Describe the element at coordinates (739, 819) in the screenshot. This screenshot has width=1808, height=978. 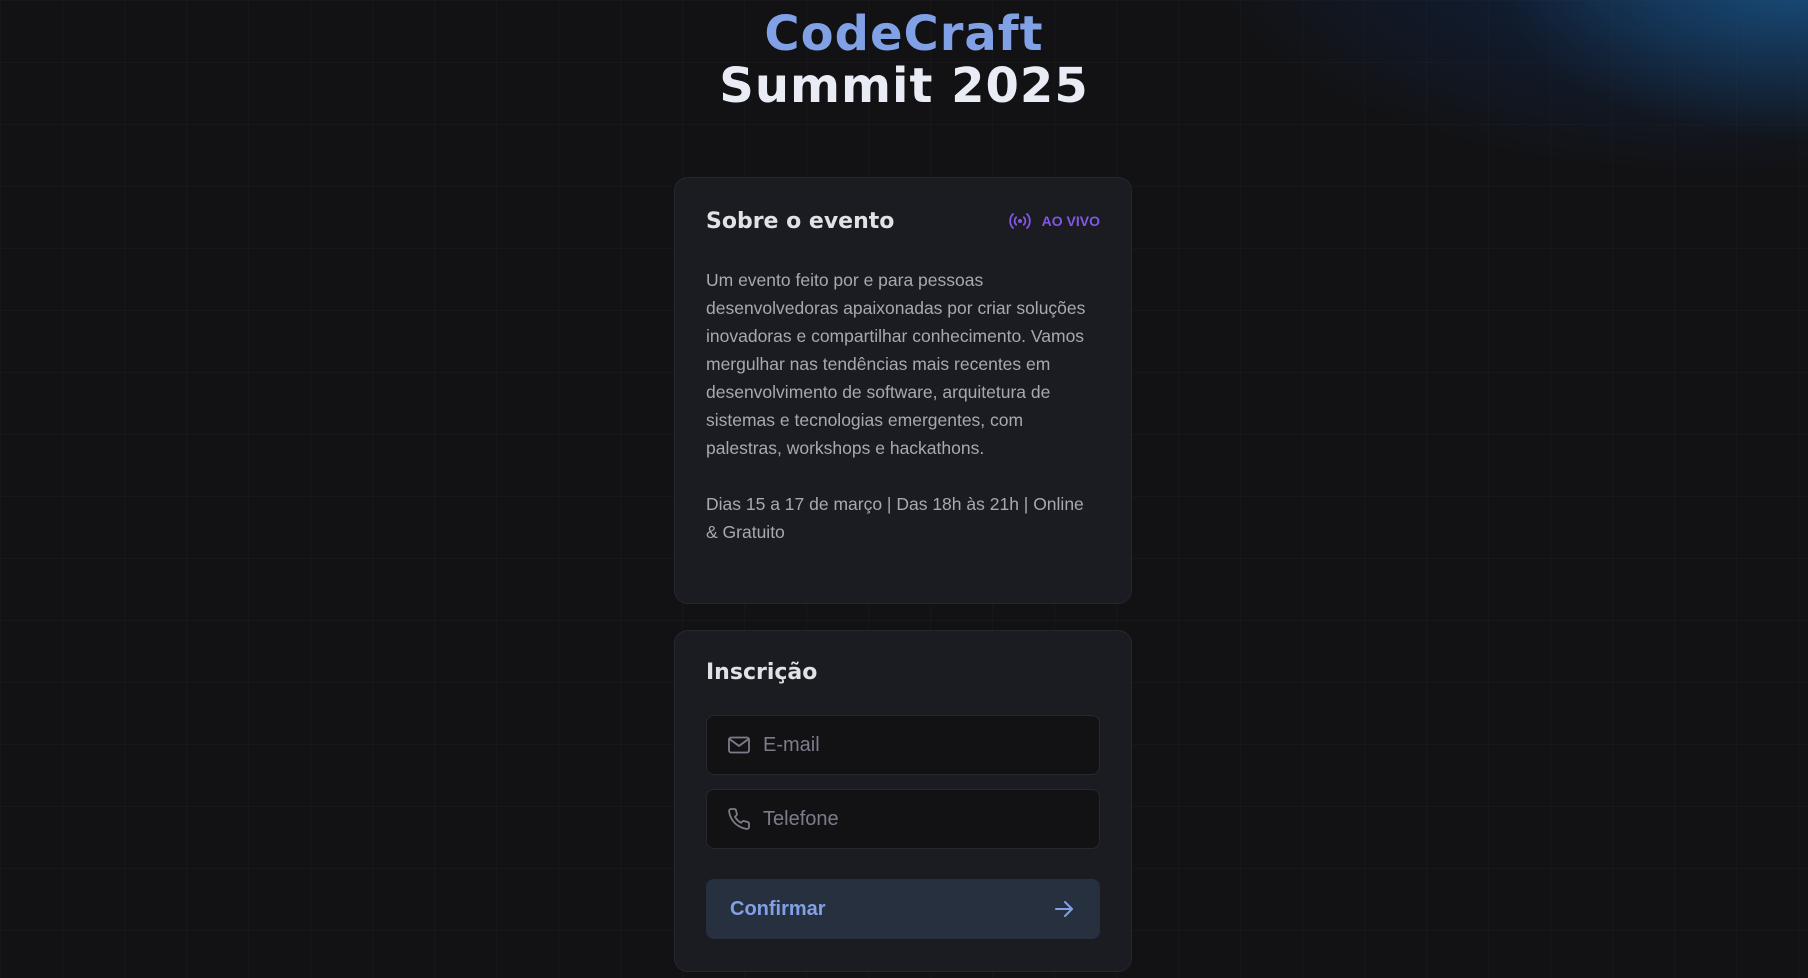
I see `phone-icon` at that location.